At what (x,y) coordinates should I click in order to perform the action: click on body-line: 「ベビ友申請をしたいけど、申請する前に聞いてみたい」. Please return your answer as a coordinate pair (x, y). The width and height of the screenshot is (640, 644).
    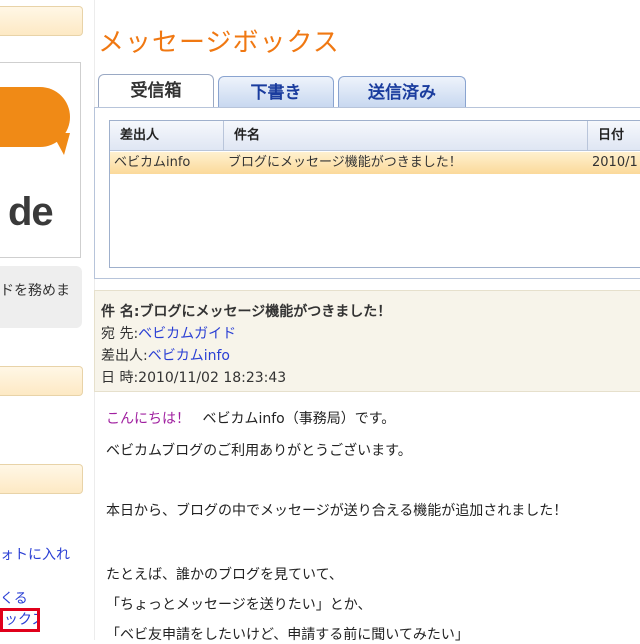
    Looking at the image, I should click on (287, 635).